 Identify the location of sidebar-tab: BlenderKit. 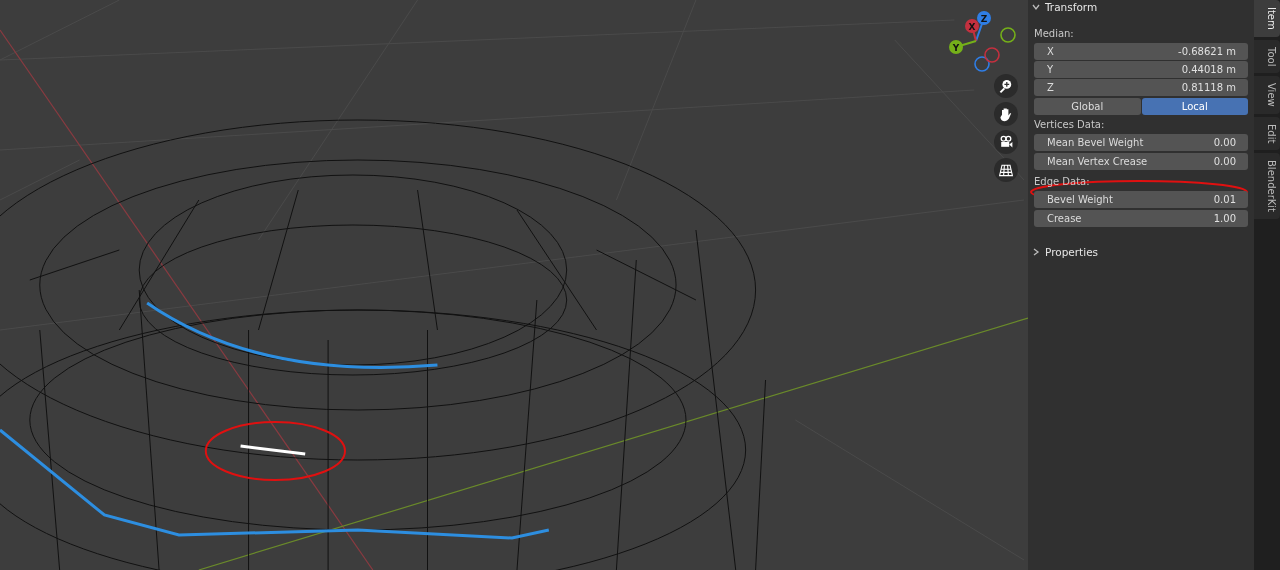
(1267, 186).